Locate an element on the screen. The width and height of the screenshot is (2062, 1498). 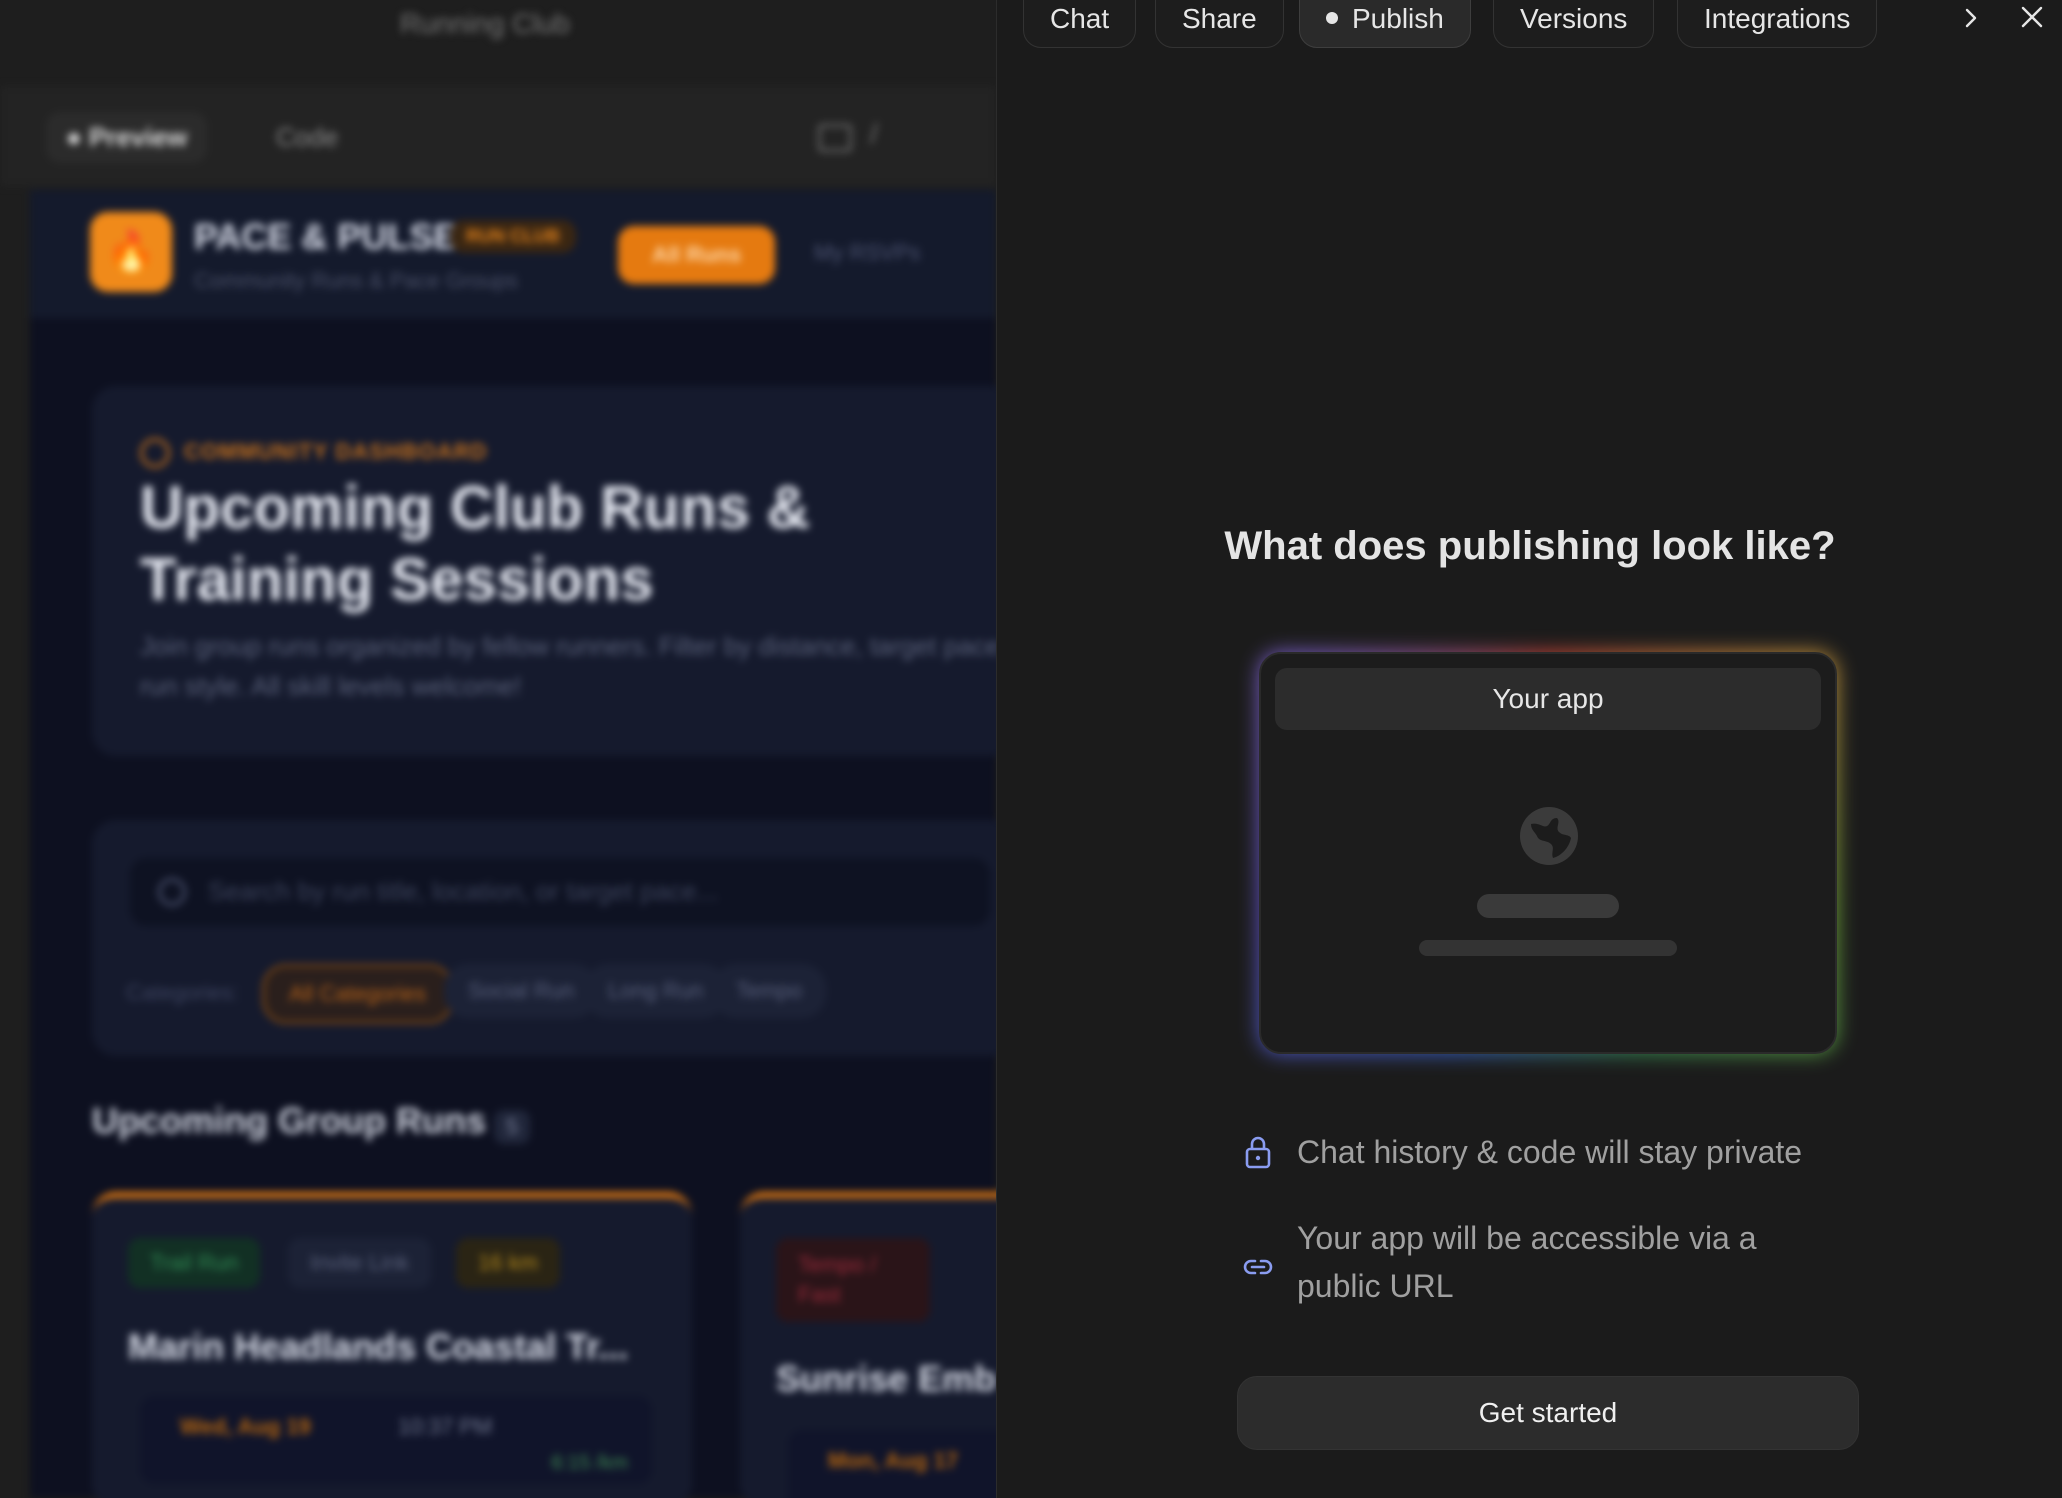
hero-kicker-label: COMMUNITY DASHBOARD is located at coordinates (336, 451).